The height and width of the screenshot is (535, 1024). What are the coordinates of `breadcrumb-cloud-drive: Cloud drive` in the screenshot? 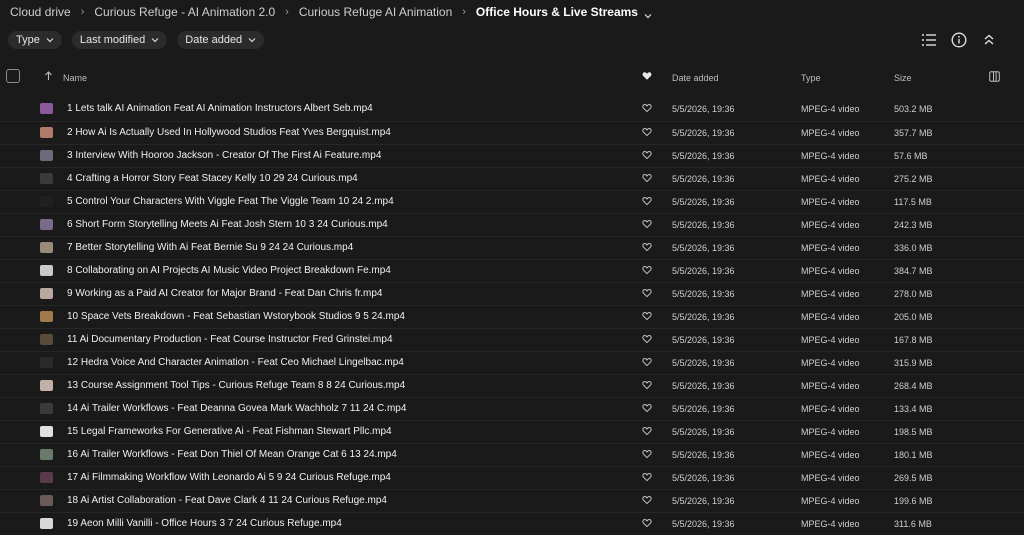 It's located at (40, 12).